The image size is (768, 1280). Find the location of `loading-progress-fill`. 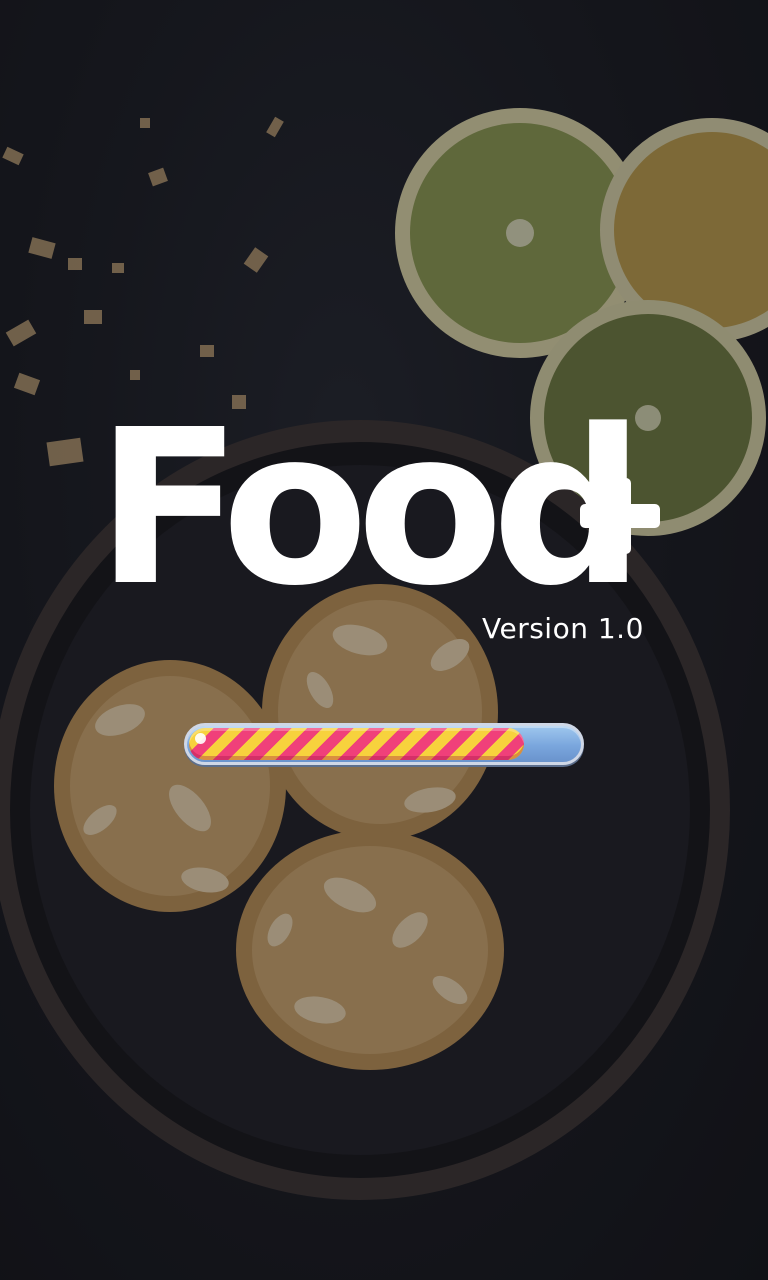

loading-progress-fill is located at coordinates (356, 744).